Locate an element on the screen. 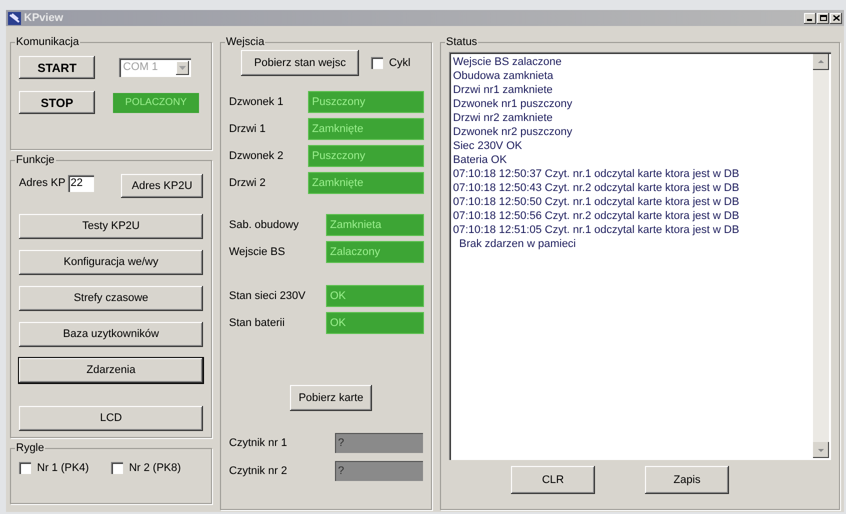 The image size is (846, 514). log-line: Dzwonek nr2 puszczony is located at coordinates (513, 132).